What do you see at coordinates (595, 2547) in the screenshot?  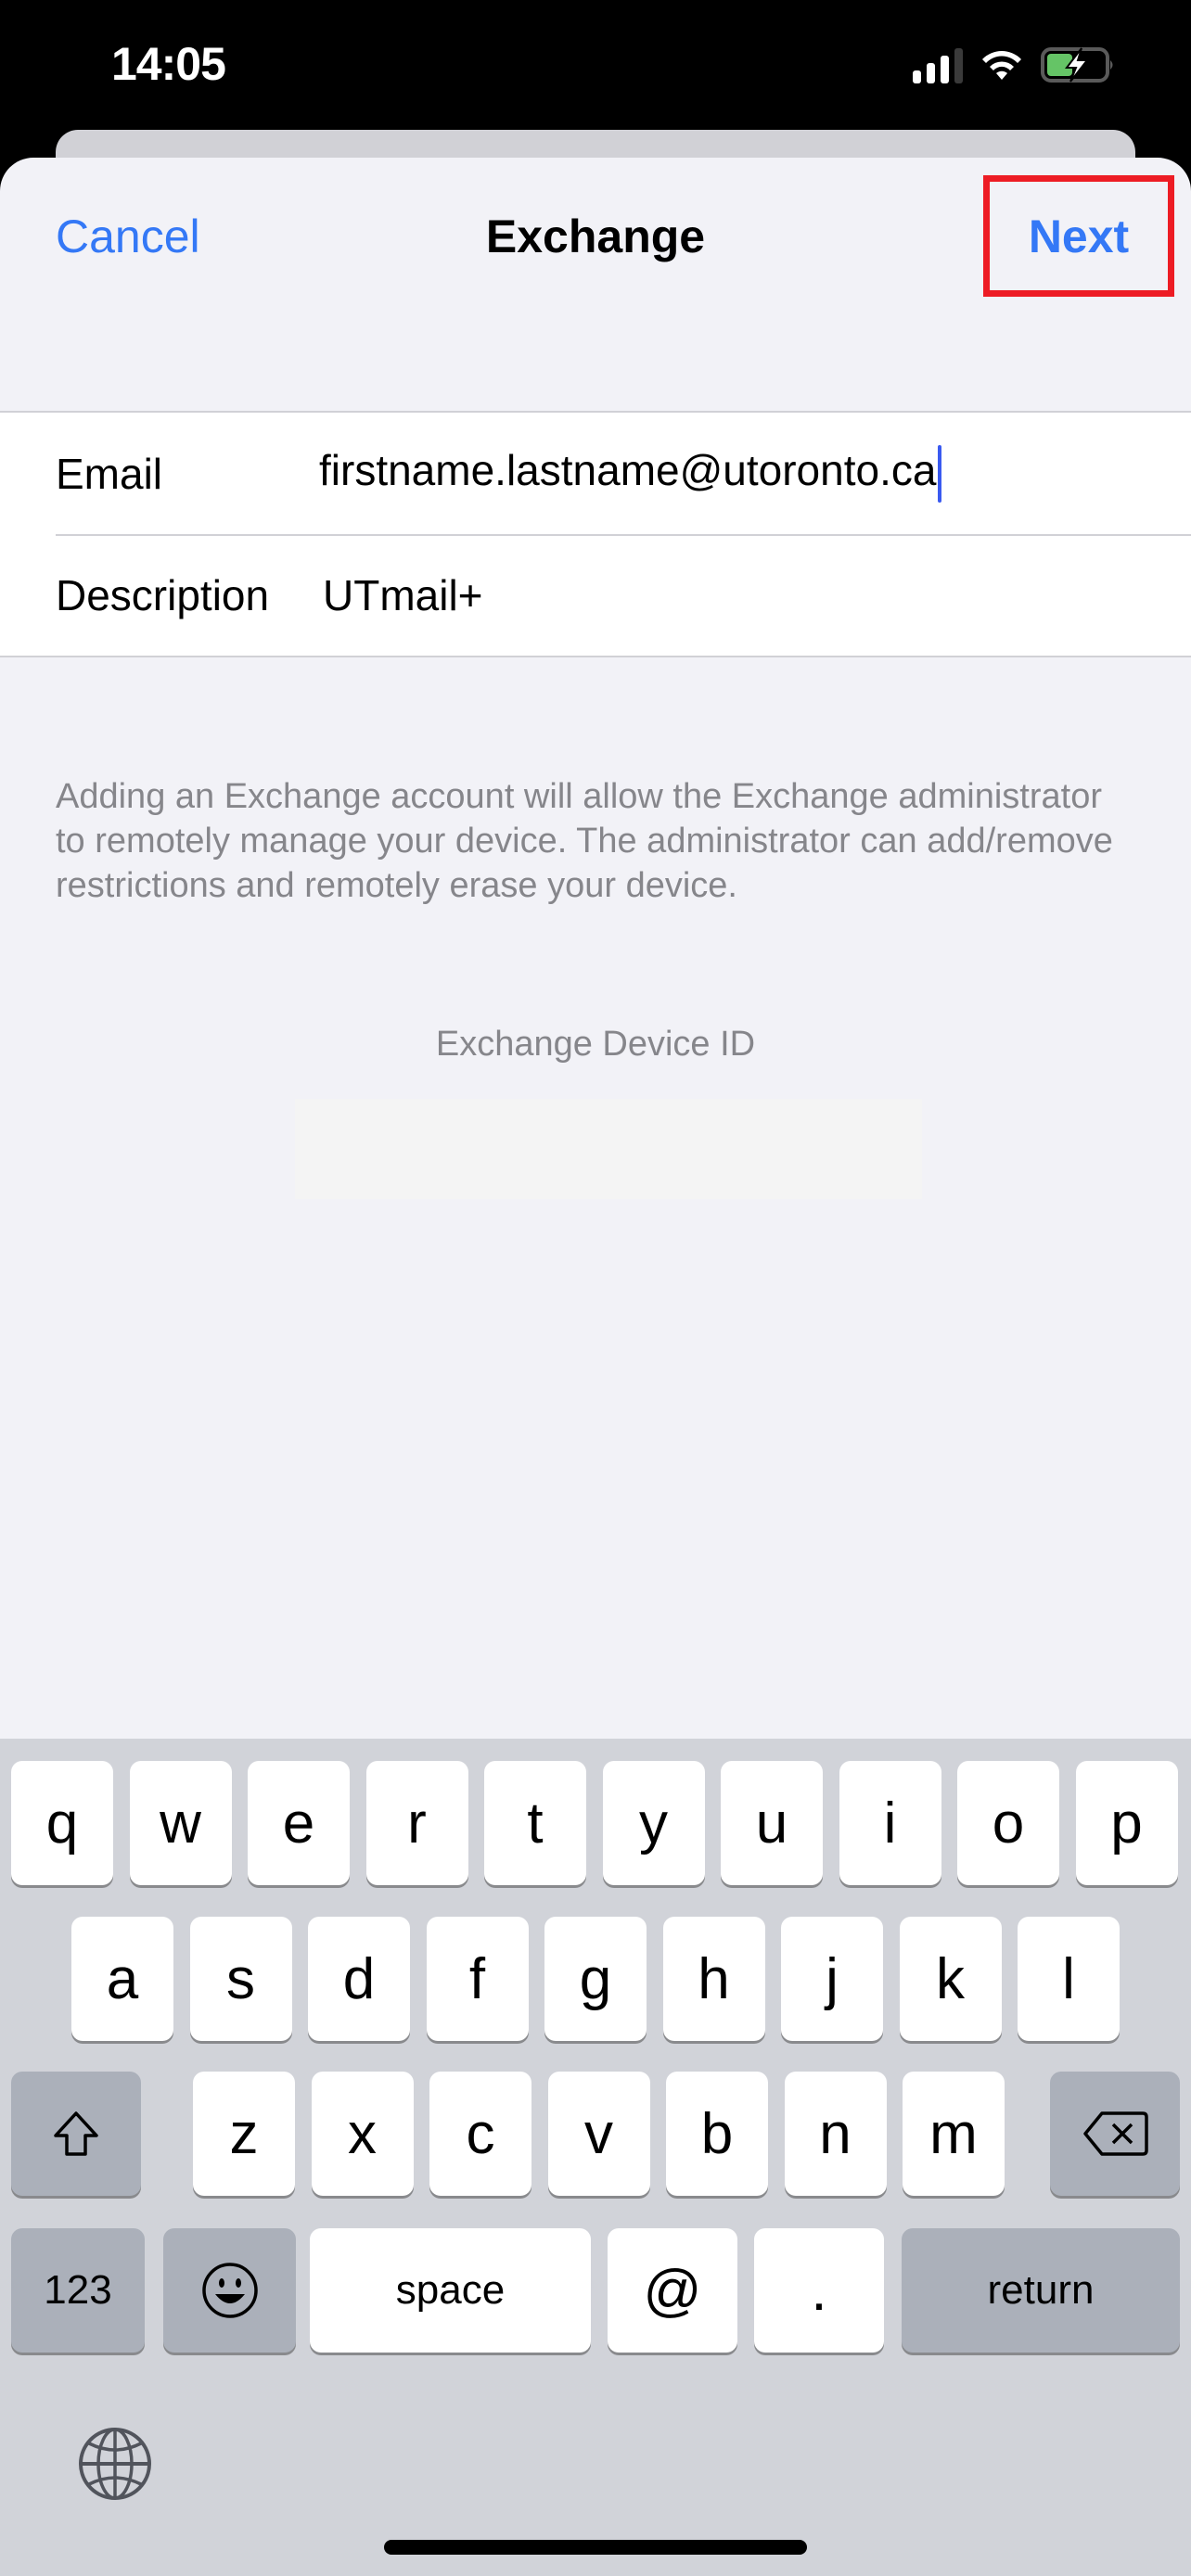 I see `home-indicator` at bounding box center [595, 2547].